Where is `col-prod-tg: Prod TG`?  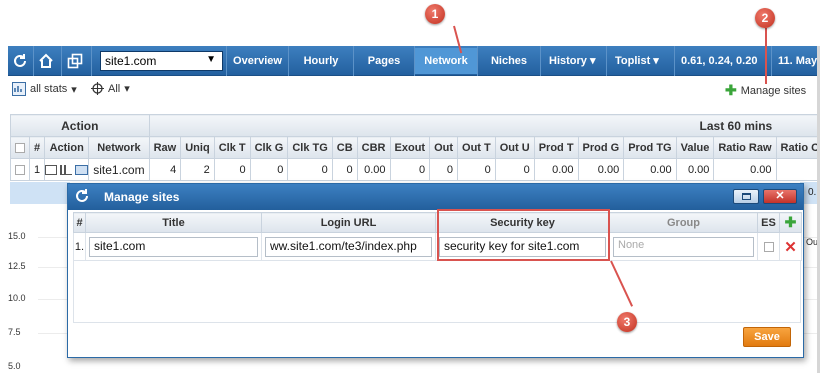
col-prod-tg: Prod TG is located at coordinates (650, 147).